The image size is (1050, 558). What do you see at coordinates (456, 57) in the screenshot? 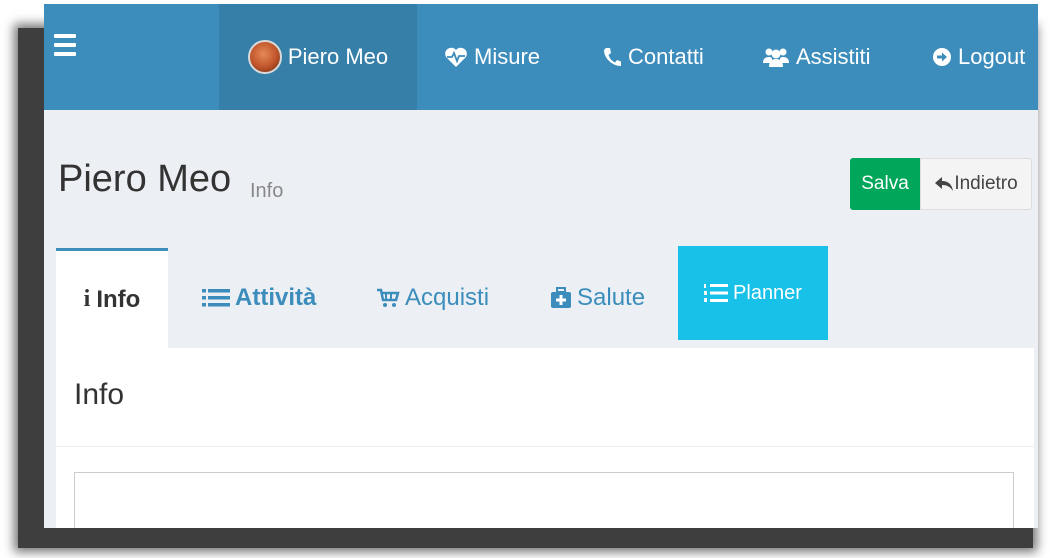
I see `heartbeat-icon` at bounding box center [456, 57].